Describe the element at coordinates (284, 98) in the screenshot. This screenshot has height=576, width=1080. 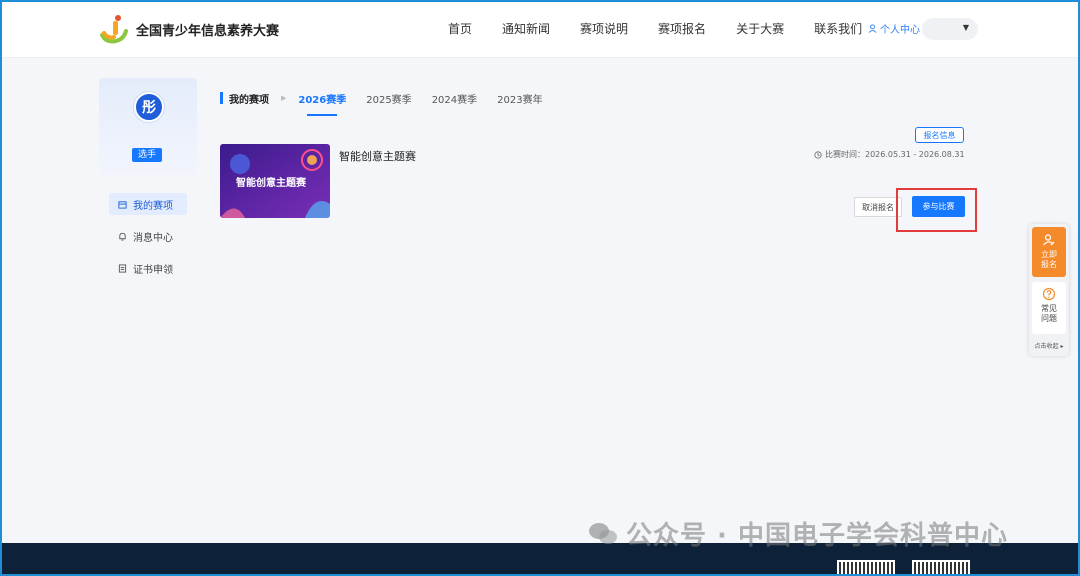
I see `triangle-right-icon: ▶` at that location.